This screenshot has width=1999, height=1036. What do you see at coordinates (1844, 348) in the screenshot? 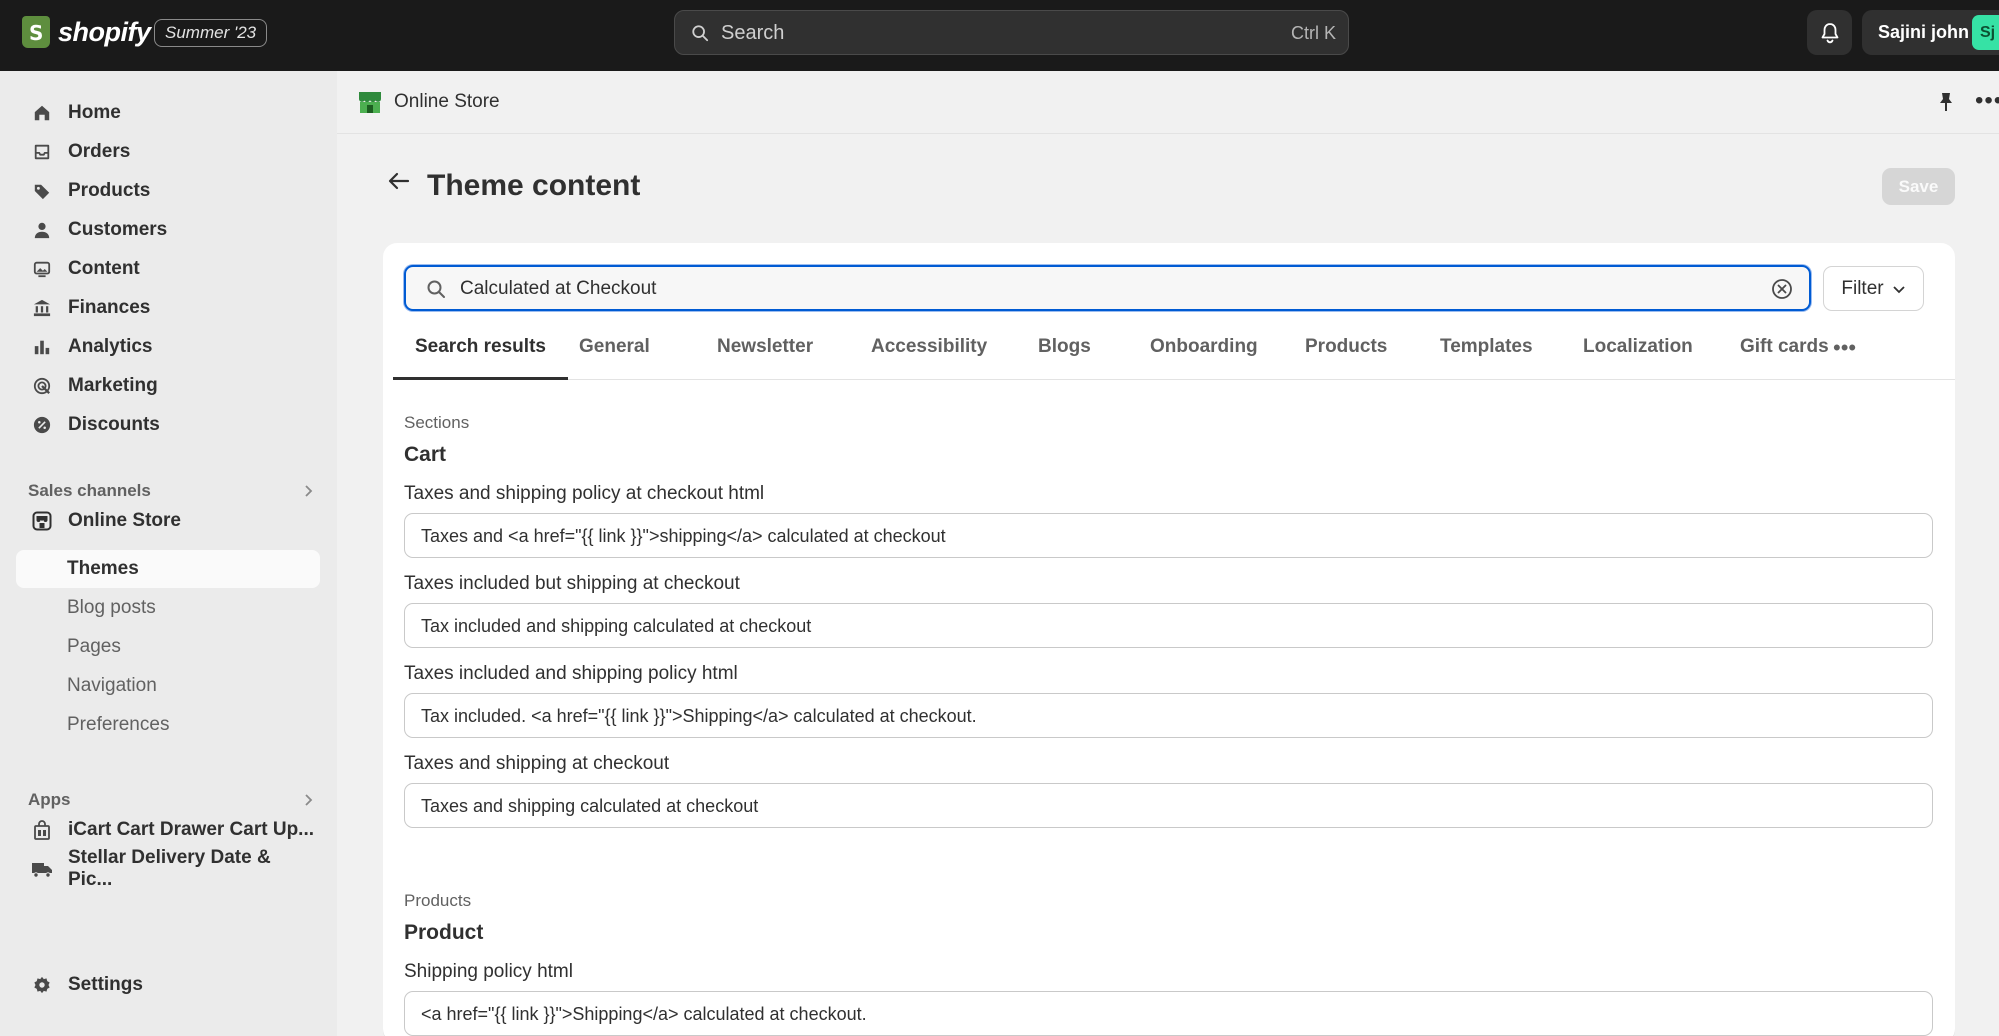
I see `more-tabs-icon: •••` at bounding box center [1844, 348].